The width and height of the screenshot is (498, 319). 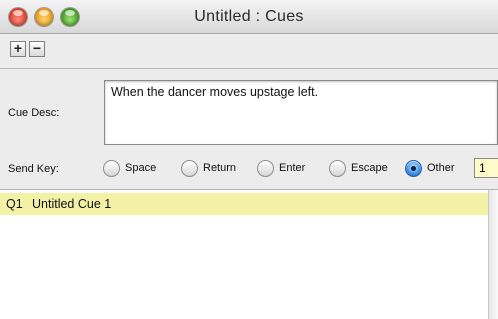 What do you see at coordinates (249, 169) in the screenshot?
I see `send-key-radio-group: Space Return Enter Escape Other` at bounding box center [249, 169].